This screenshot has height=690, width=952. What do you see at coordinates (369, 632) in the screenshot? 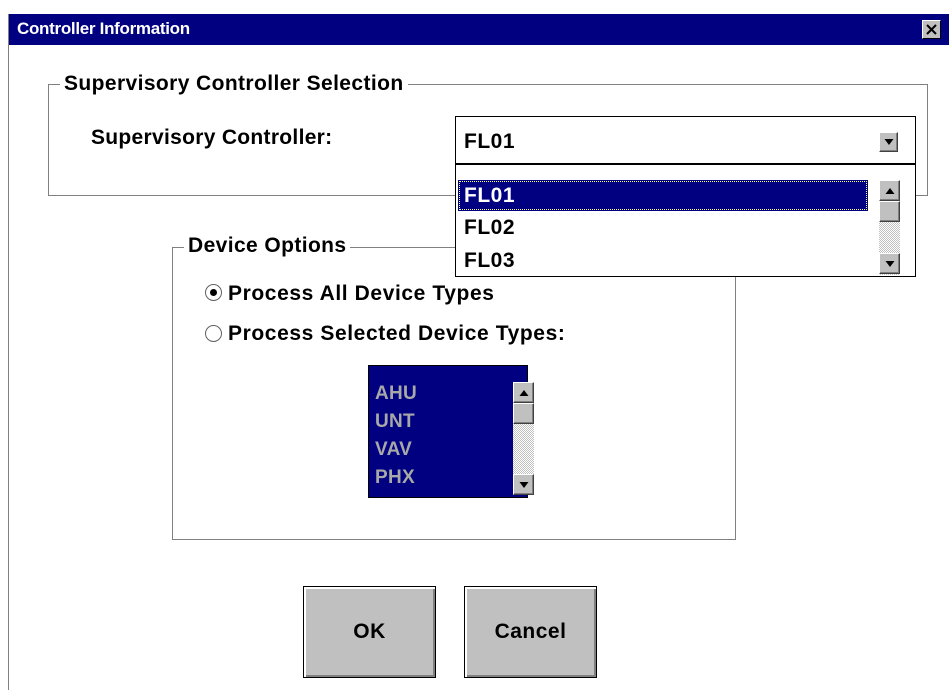
I see `ok-button: OK` at bounding box center [369, 632].